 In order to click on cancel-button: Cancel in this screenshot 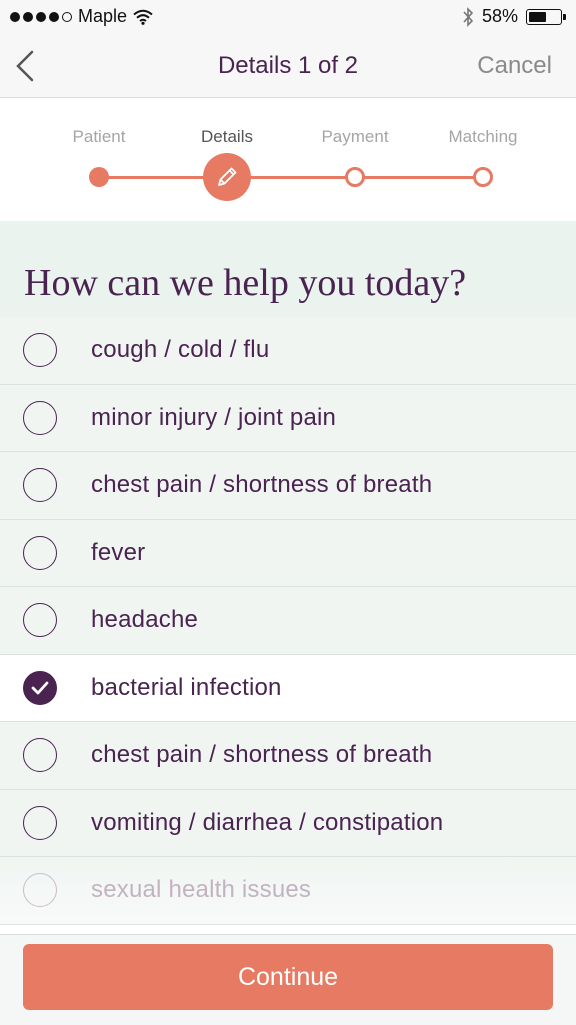, I will do `click(514, 66)`.